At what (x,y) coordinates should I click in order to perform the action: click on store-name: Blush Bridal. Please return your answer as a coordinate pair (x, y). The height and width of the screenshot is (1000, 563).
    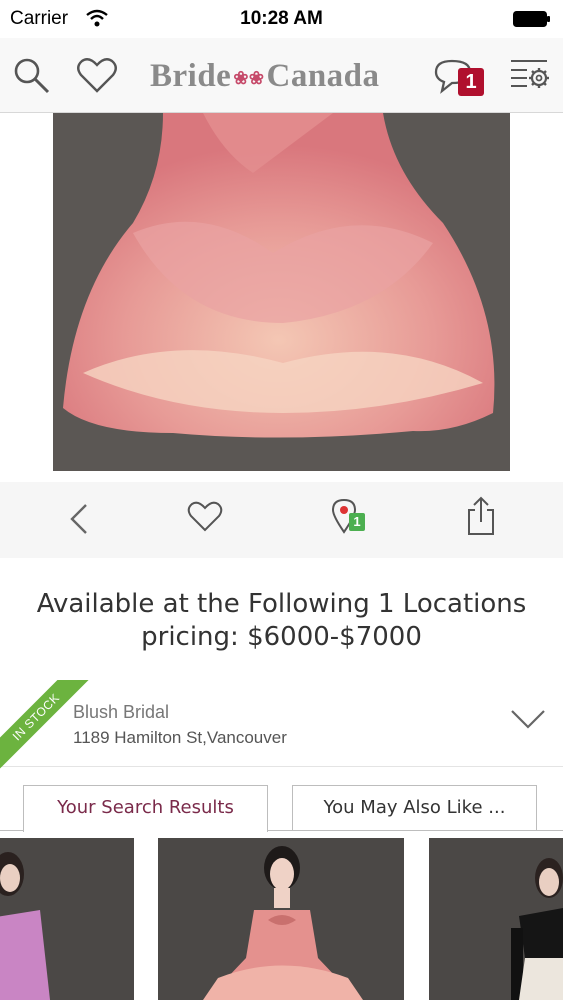
    Looking at the image, I should click on (121, 712).